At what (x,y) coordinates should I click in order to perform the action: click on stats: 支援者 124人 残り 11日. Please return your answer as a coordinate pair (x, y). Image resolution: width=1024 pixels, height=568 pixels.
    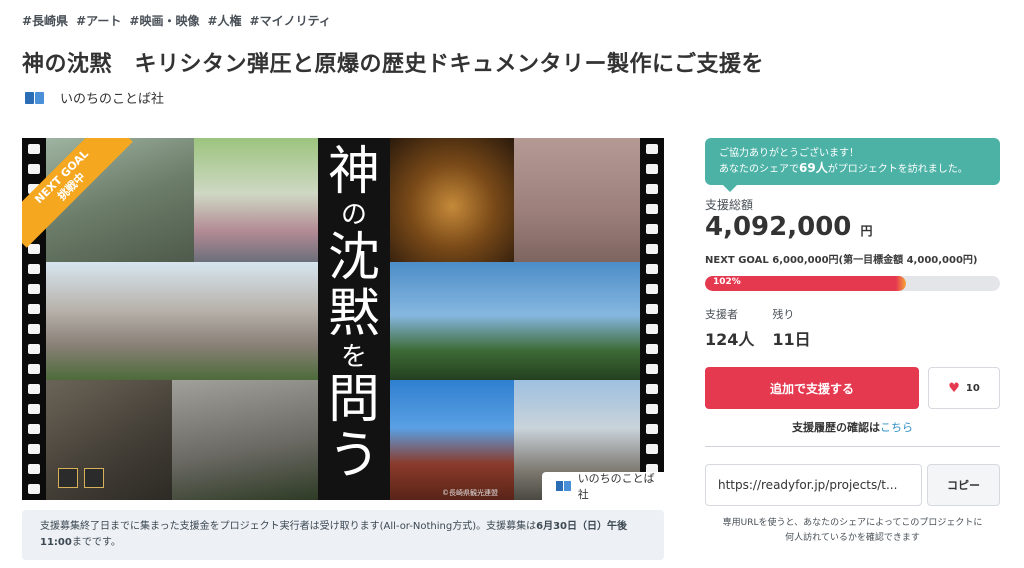
    Looking at the image, I should click on (758, 328).